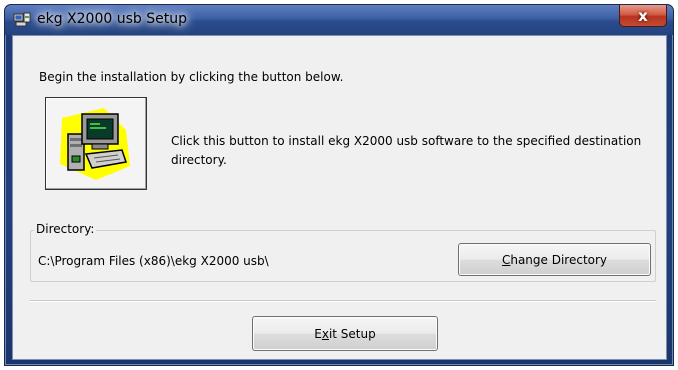 The width and height of the screenshot is (678, 370). What do you see at coordinates (65, 229) in the screenshot?
I see `directory-label: Directory:` at bounding box center [65, 229].